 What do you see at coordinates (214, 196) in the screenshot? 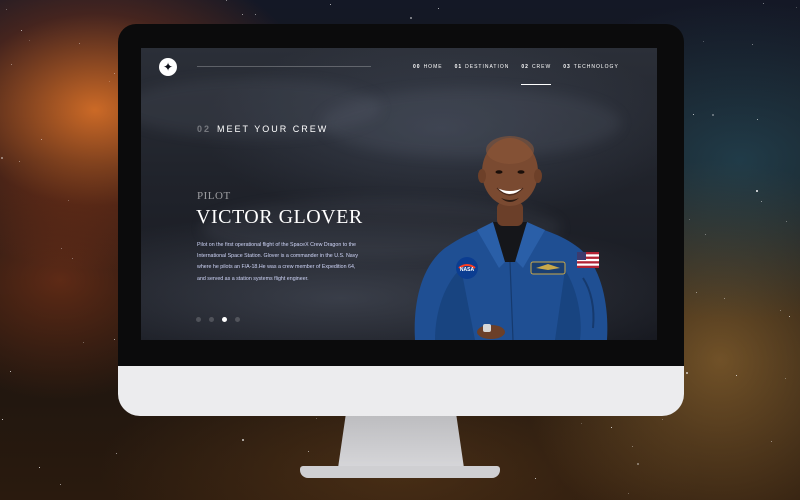
I see `crew-role: PILOT` at bounding box center [214, 196].